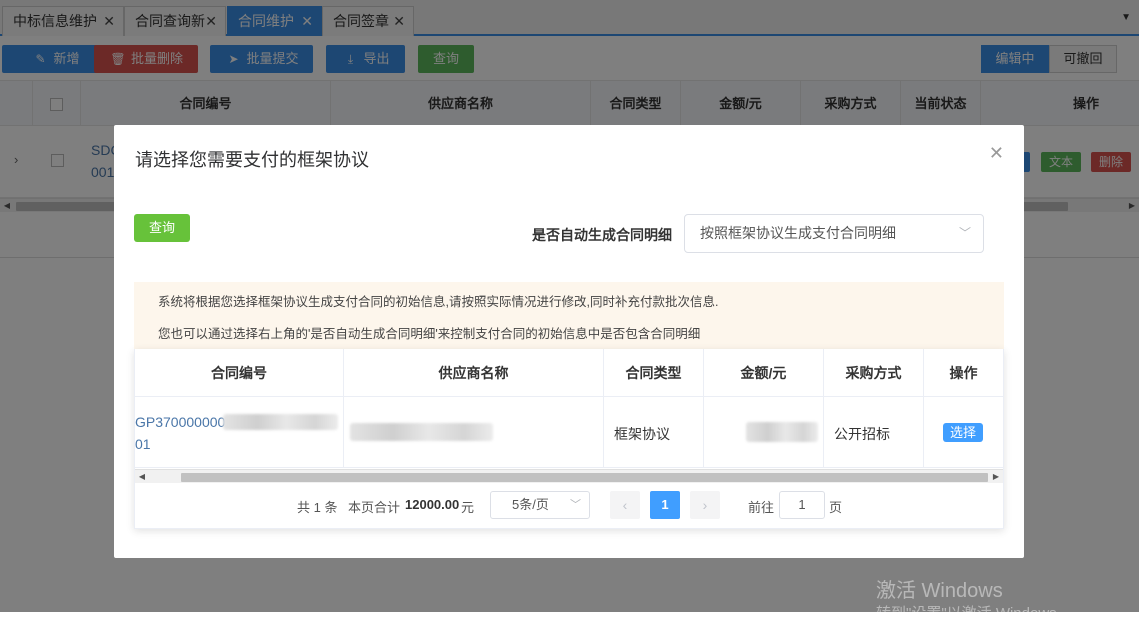 The height and width of the screenshot is (623, 1139). I want to click on auto-generate-select: 按照框架协议生成支付合同明细 ﹀, so click(834, 233).